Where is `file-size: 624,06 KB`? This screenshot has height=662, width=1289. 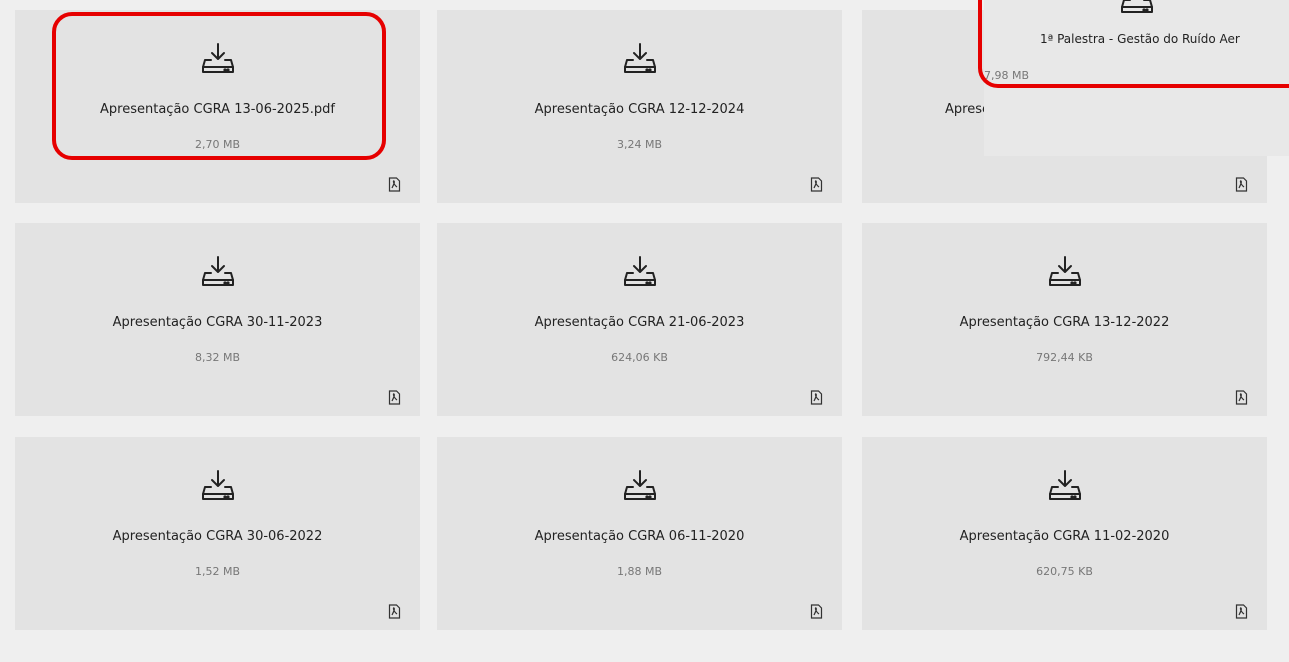
file-size: 624,06 KB is located at coordinates (639, 357).